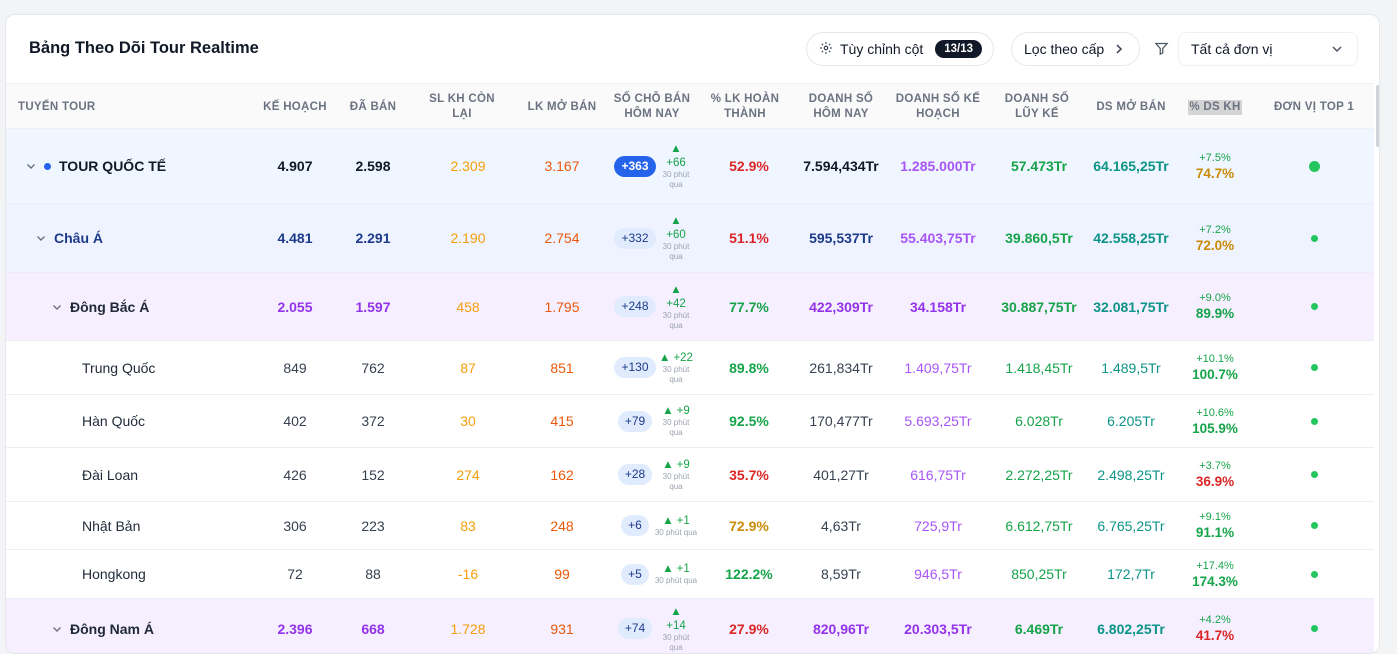 This screenshot has height=654, width=1397. What do you see at coordinates (295, 367) in the screenshot?
I see `plan-cell-value: 849` at bounding box center [295, 367].